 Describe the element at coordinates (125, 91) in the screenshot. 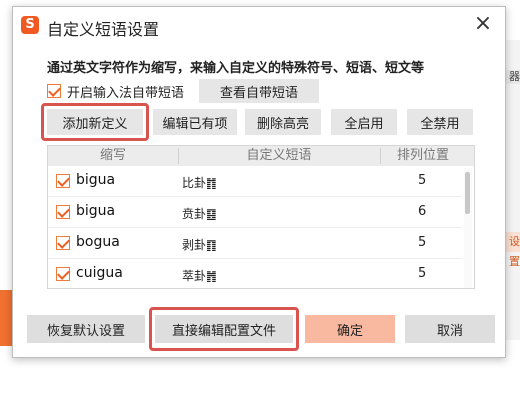

I see `enable-builtin-label: 开启输入法自带短语` at that location.